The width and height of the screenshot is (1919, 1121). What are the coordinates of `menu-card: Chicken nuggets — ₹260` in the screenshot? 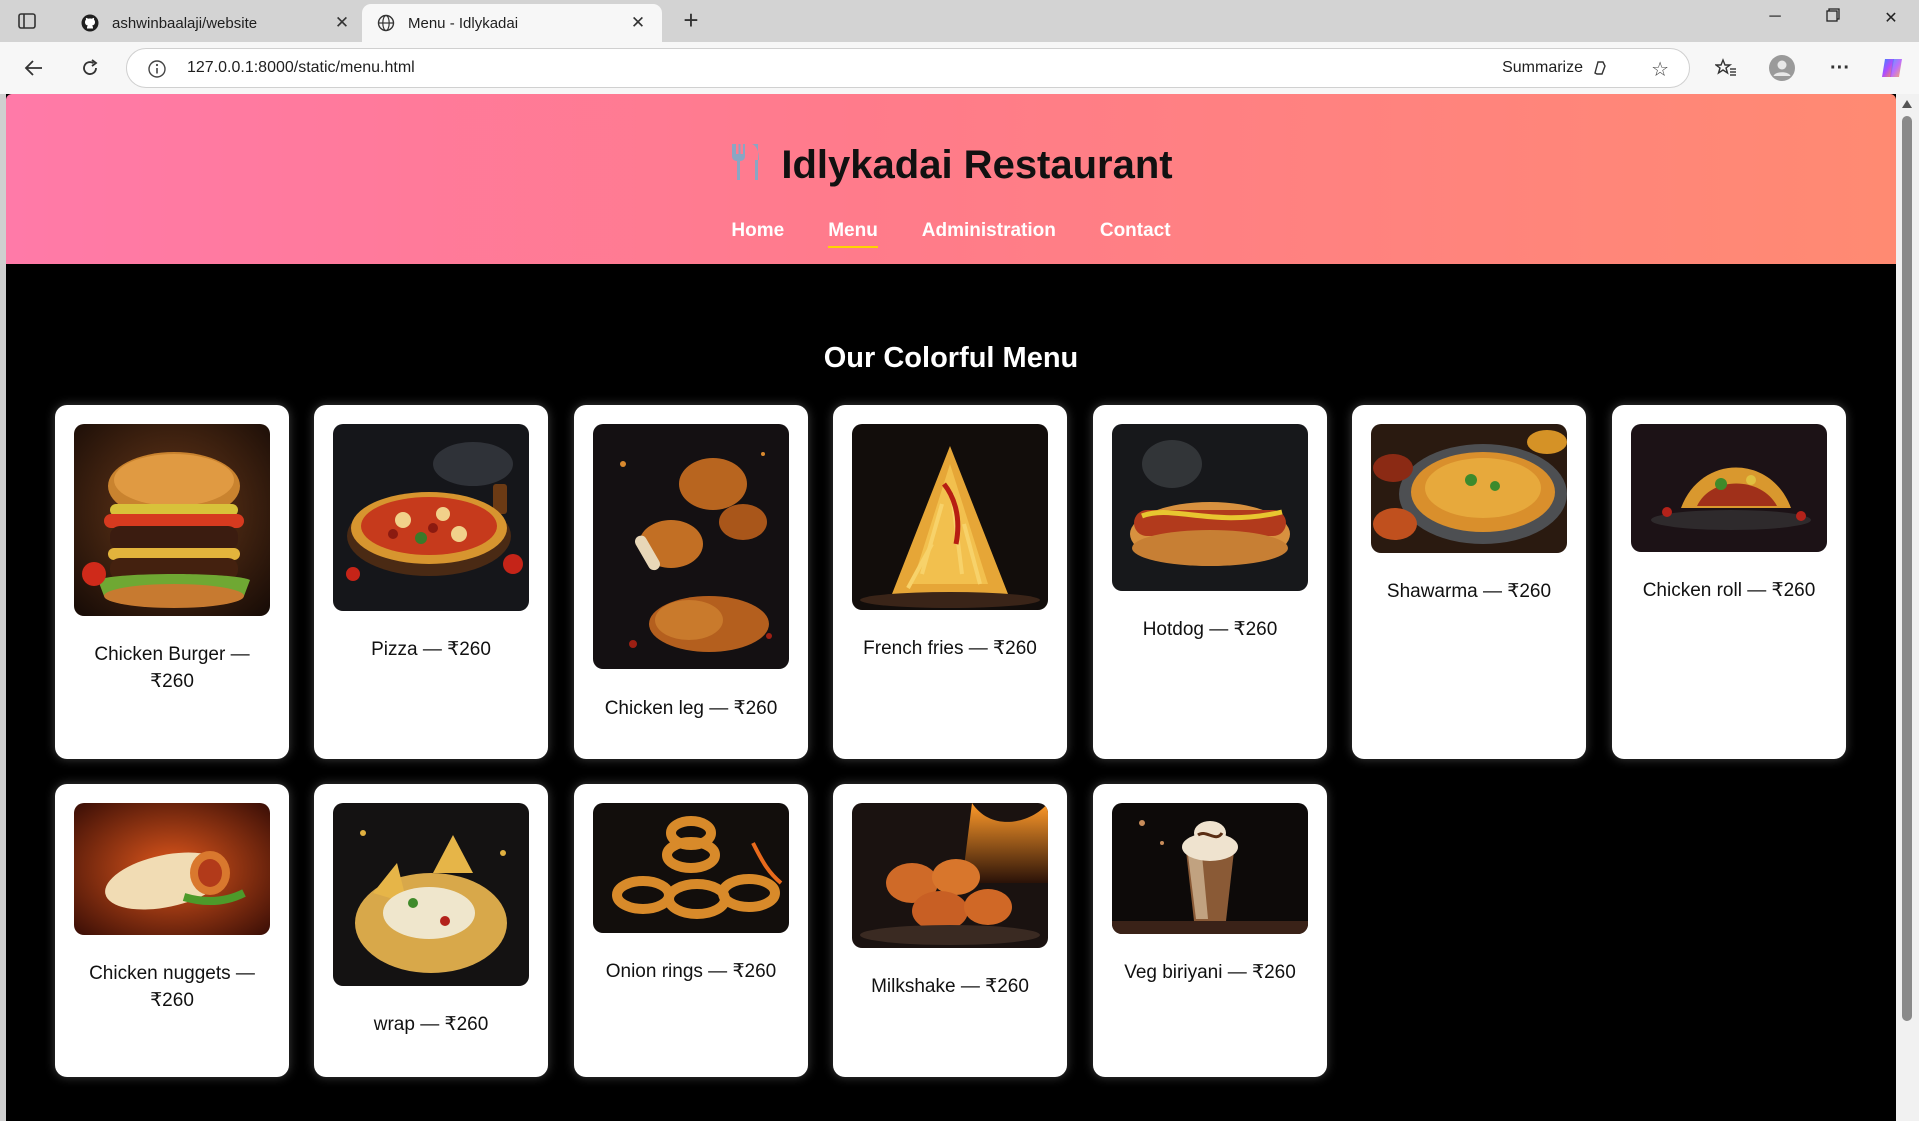 It's located at (172, 930).